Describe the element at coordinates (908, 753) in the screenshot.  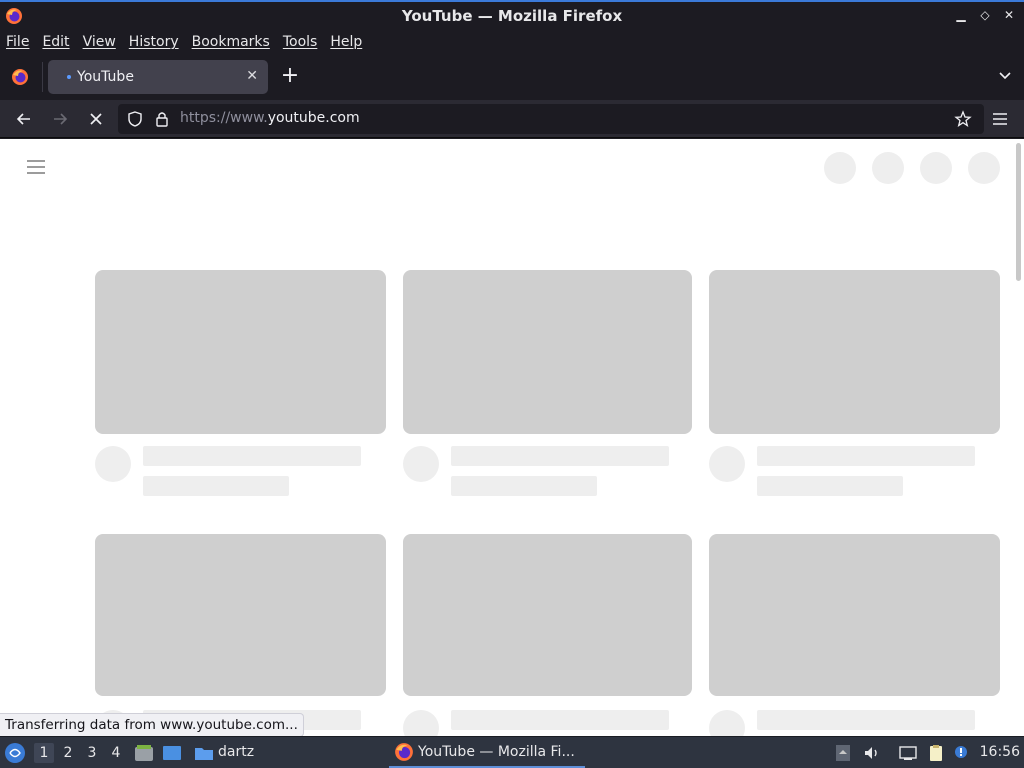
I see `network-icon` at that location.